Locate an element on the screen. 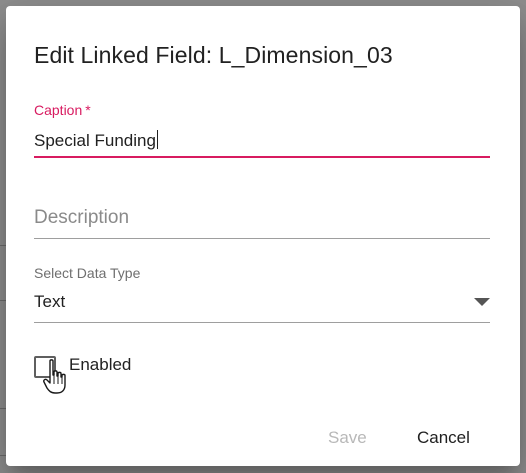  caption-underline is located at coordinates (262, 157).